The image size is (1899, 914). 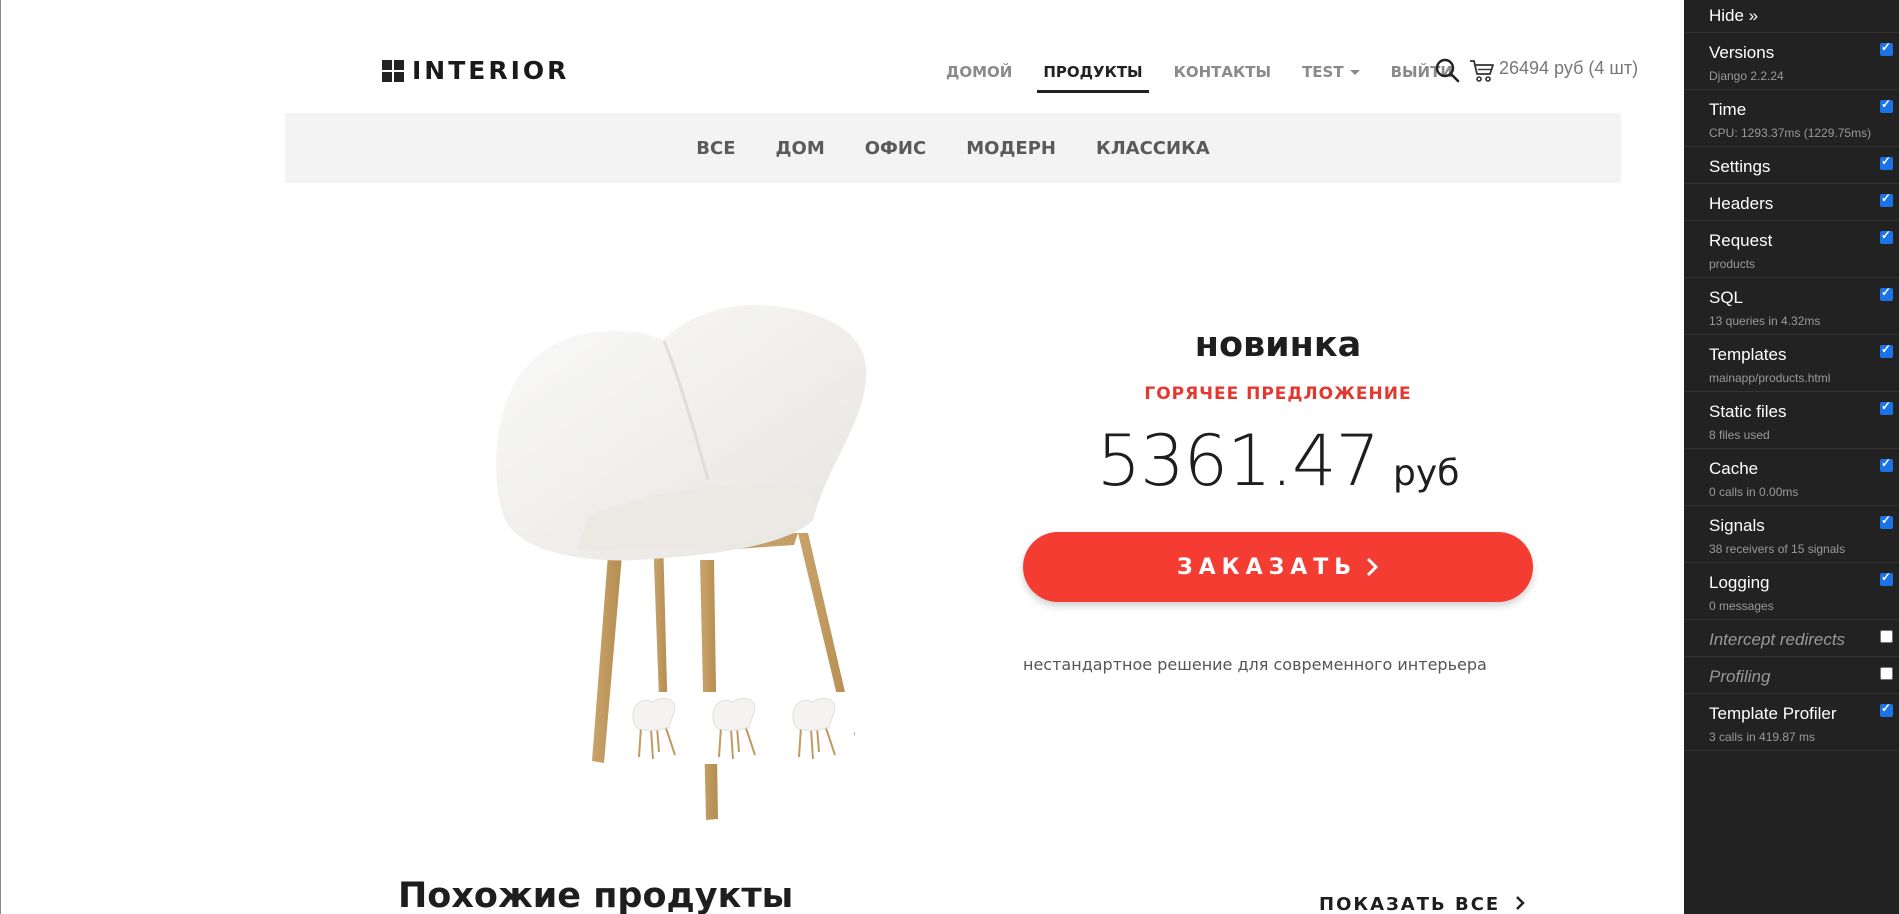 I want to click on nav-test-label: TEST, so click(x=1323, y=72).